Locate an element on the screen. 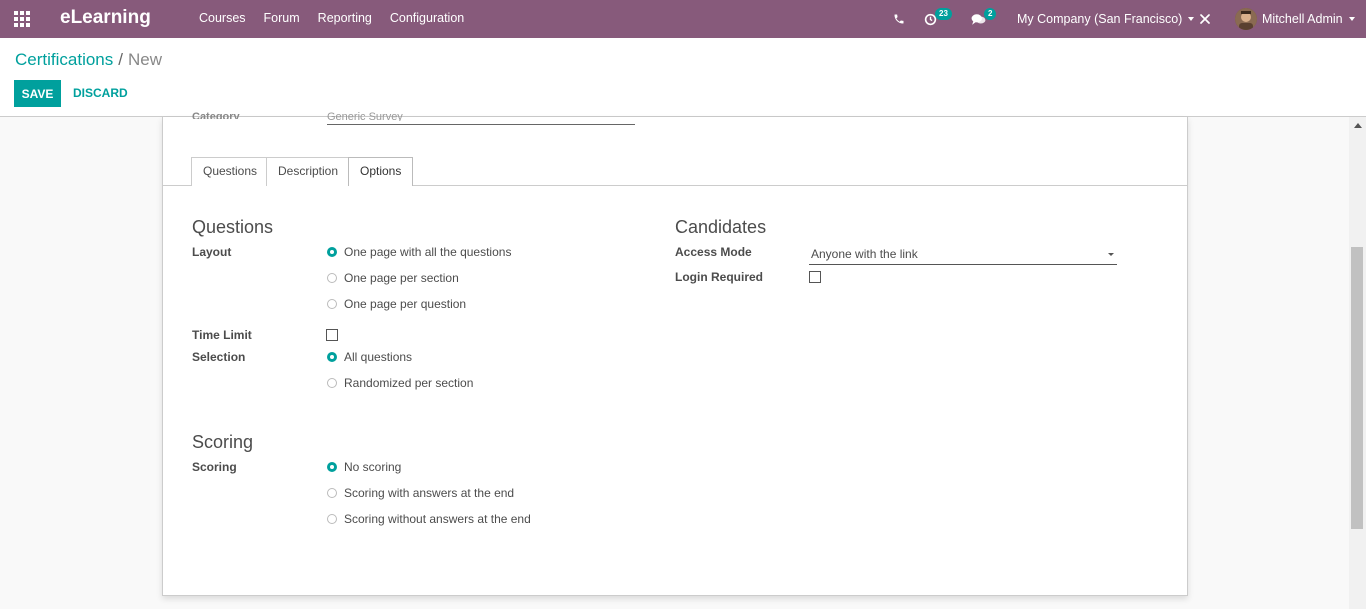 This screenshot has height=609, width=1366. access-mode-label: Access Mode is located at coordinates (713, 252).